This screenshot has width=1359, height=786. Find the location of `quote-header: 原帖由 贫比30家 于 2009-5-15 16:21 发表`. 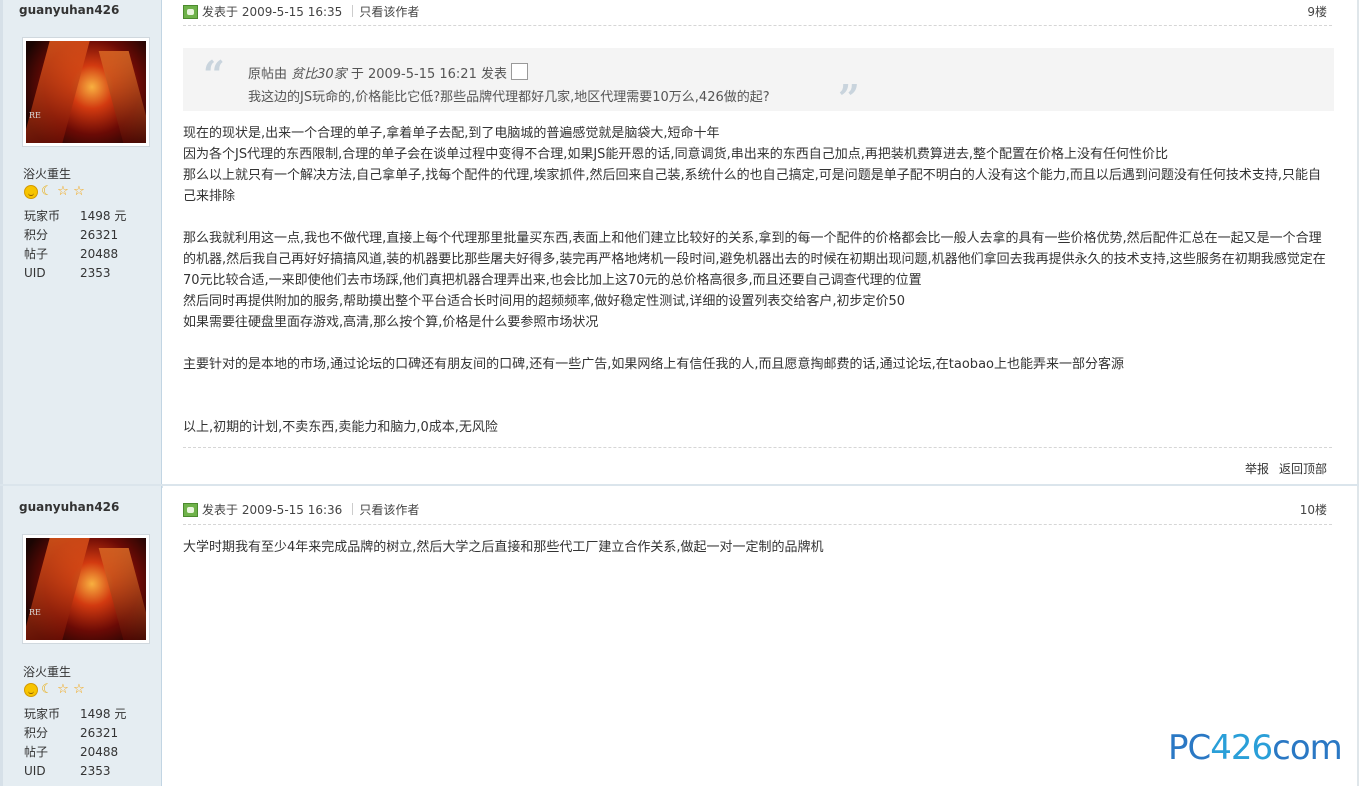

quote-header: 原帖由 贫比30家 于 2009-5-15 16:21 发表 is located at coordinates (388, 72).